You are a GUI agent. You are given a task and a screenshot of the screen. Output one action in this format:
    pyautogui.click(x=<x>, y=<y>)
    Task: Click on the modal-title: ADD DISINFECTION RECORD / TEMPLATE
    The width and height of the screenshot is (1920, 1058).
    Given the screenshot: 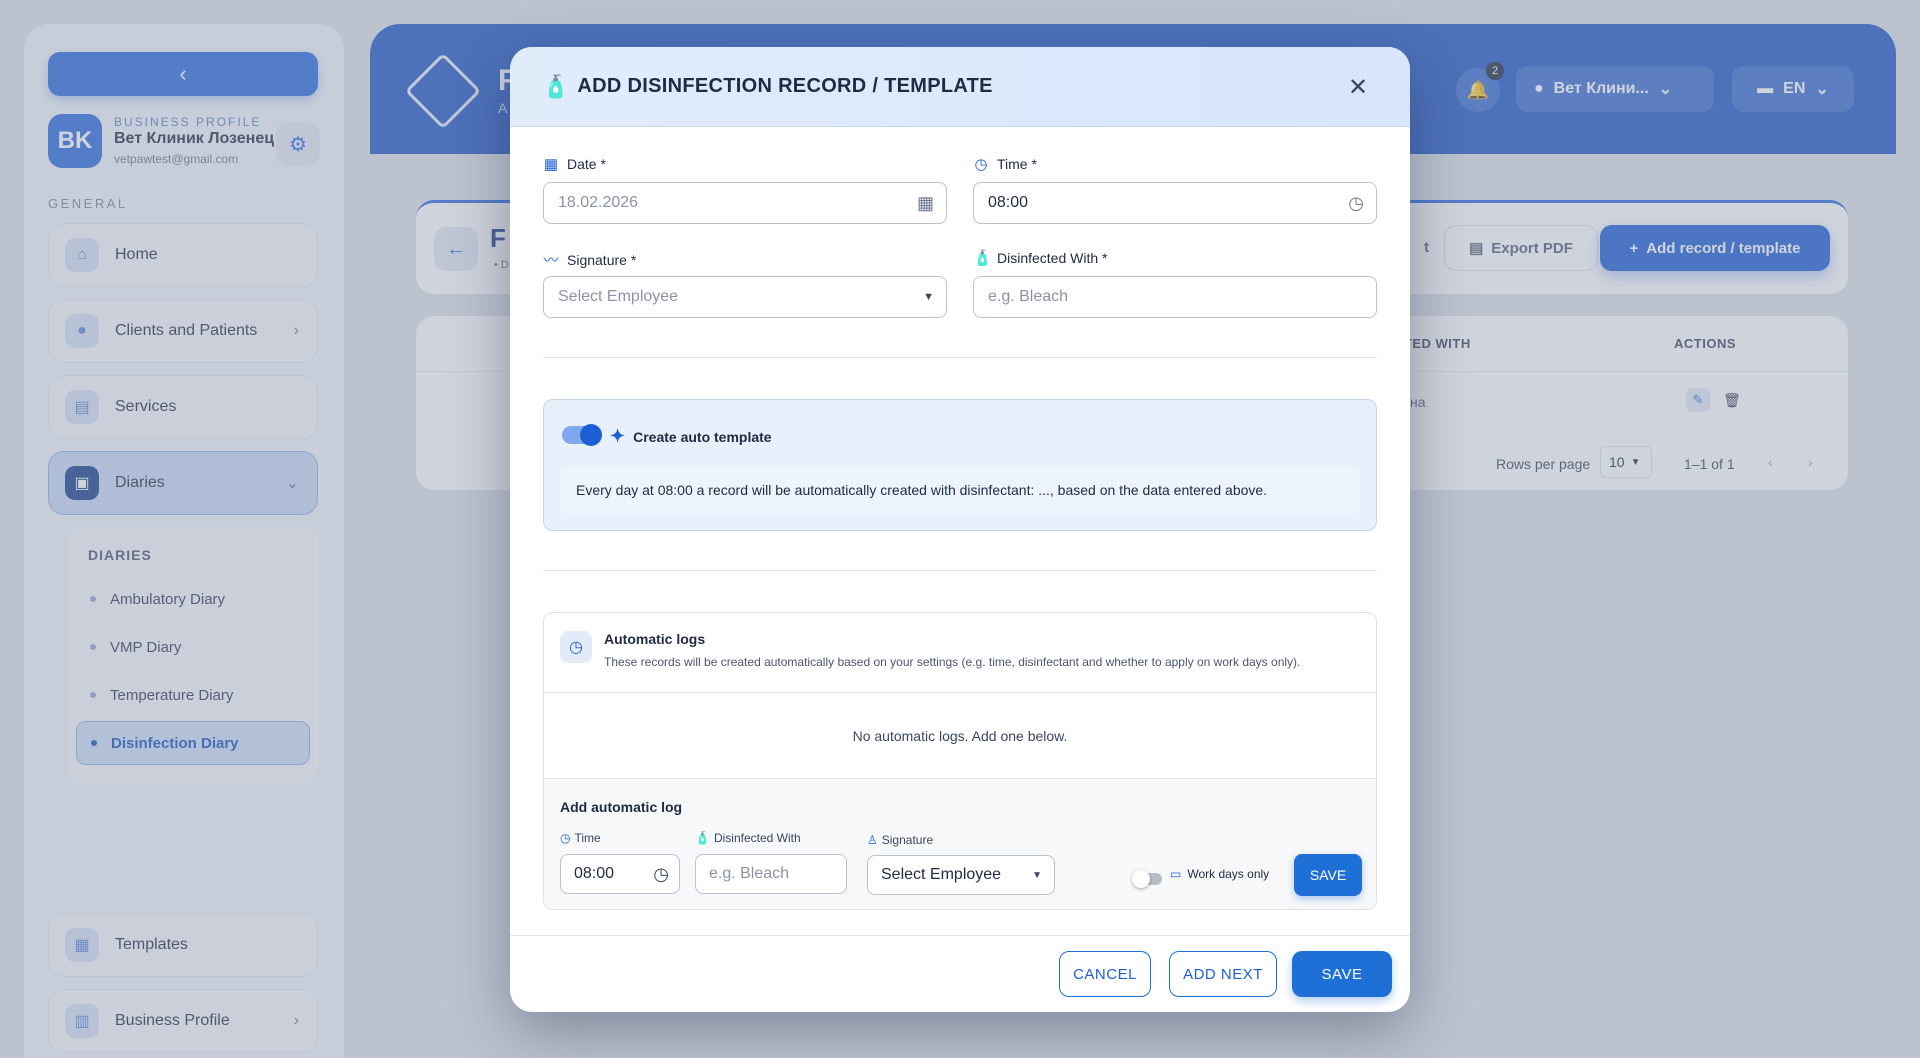 What is the action you would take?
    pyautogui.click(x=785, y=86)
    